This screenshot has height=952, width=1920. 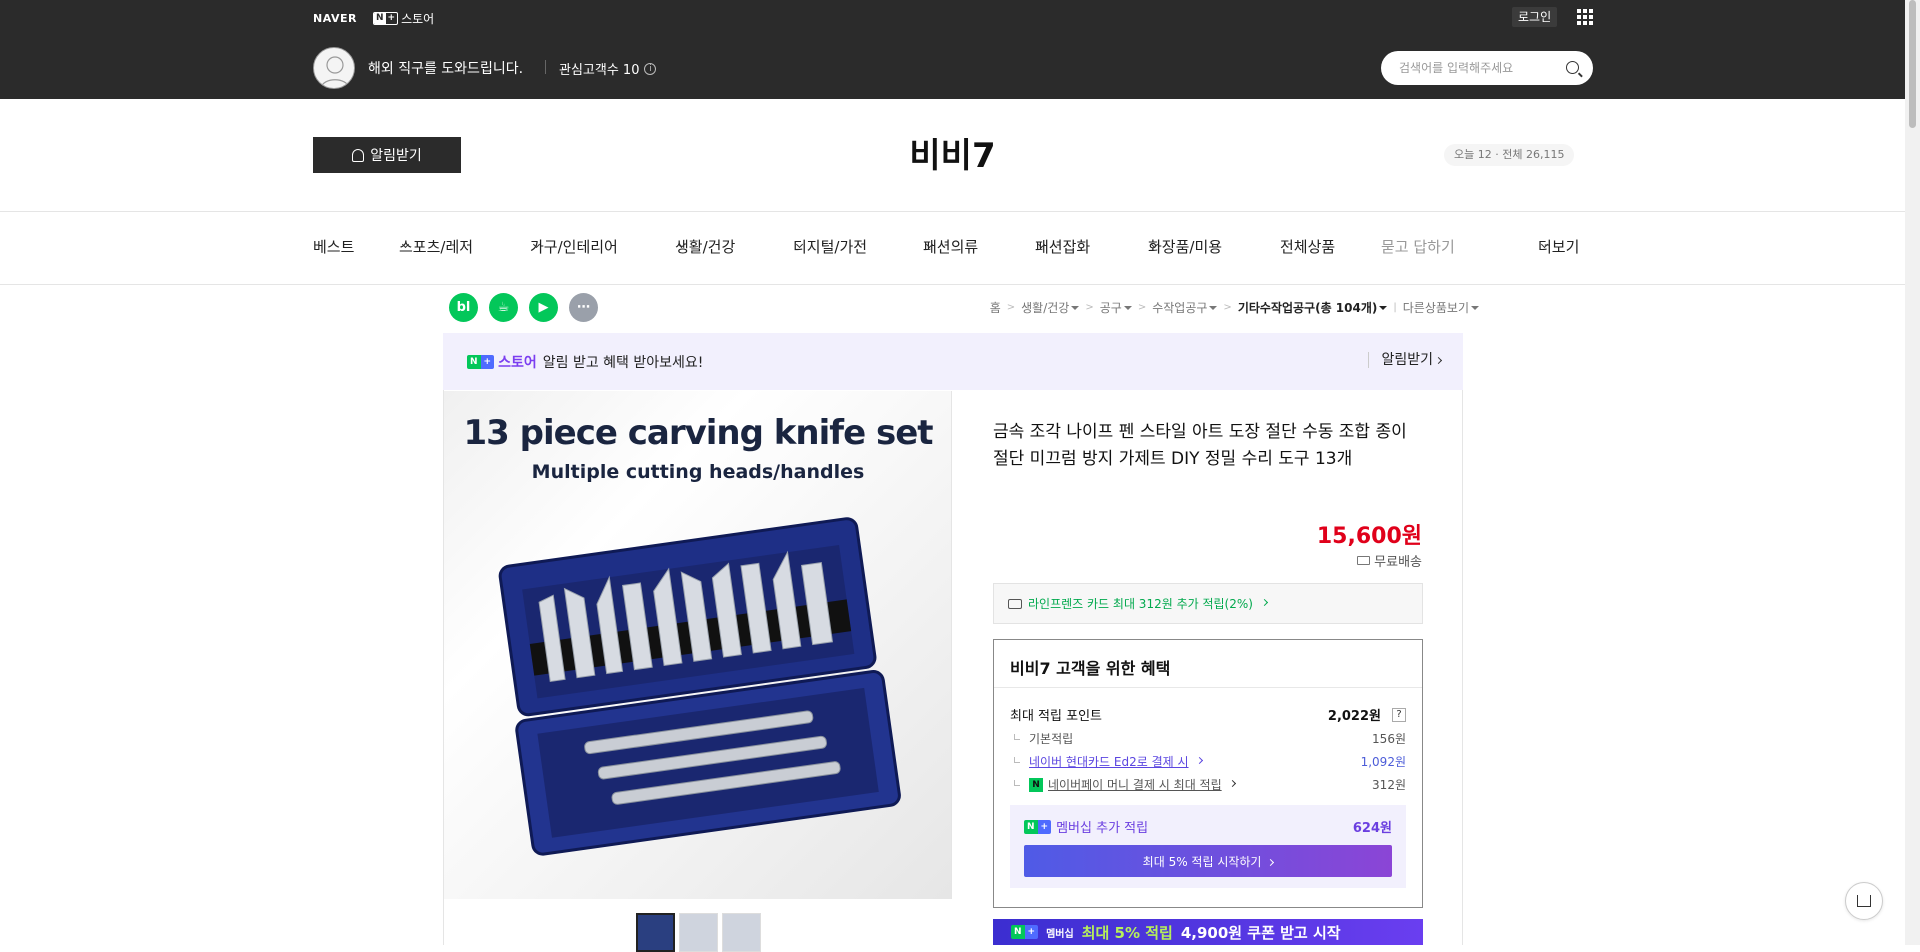 What do you see at coordinates (608, 68) in the screenshot?
I see `followers-count: 관심고객수 10 i` at bounding box center [608, 68].